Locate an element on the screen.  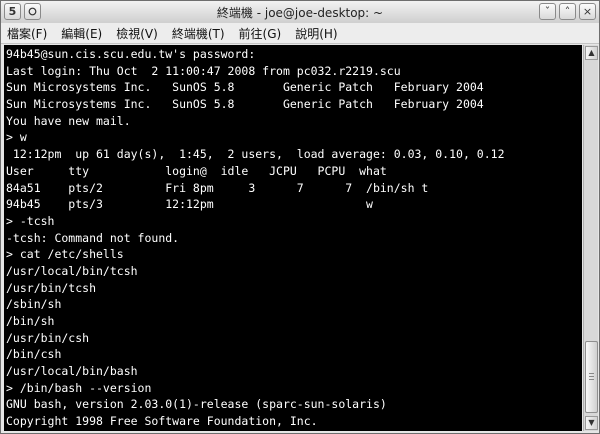
window-title: 終端機 - joe@joe-desktop: ~ is located at coordinates (300, 13).